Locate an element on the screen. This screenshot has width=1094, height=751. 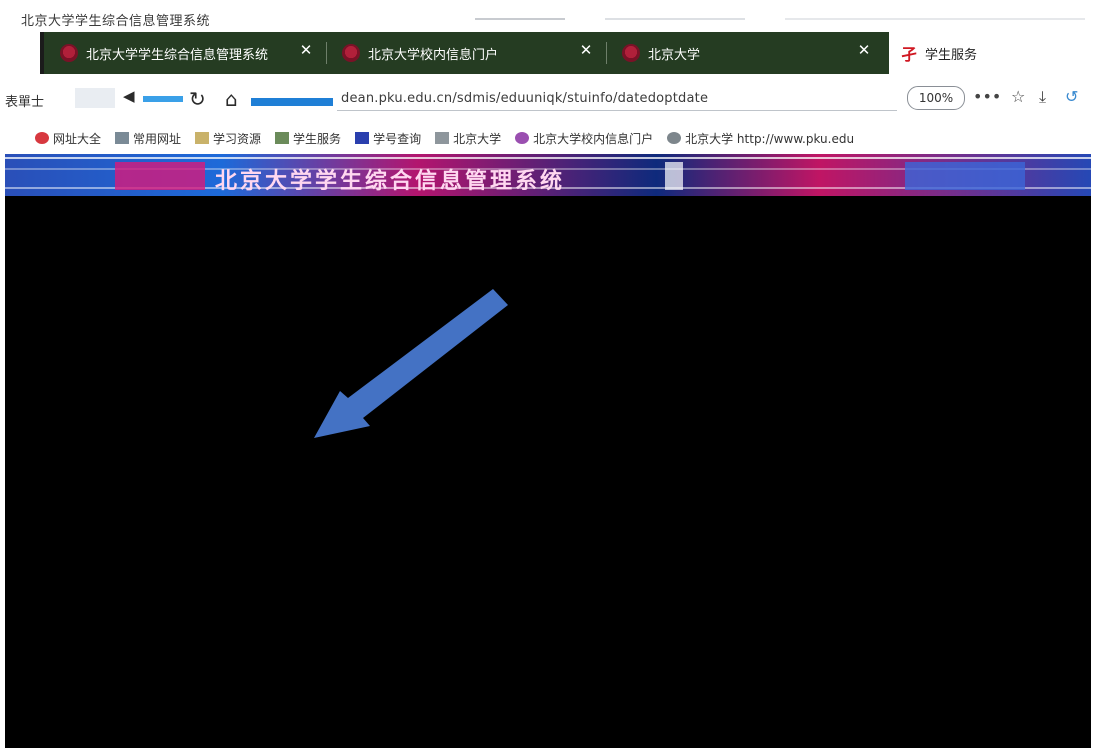
back-icon: ◀ is located at coordinates (129, 96).